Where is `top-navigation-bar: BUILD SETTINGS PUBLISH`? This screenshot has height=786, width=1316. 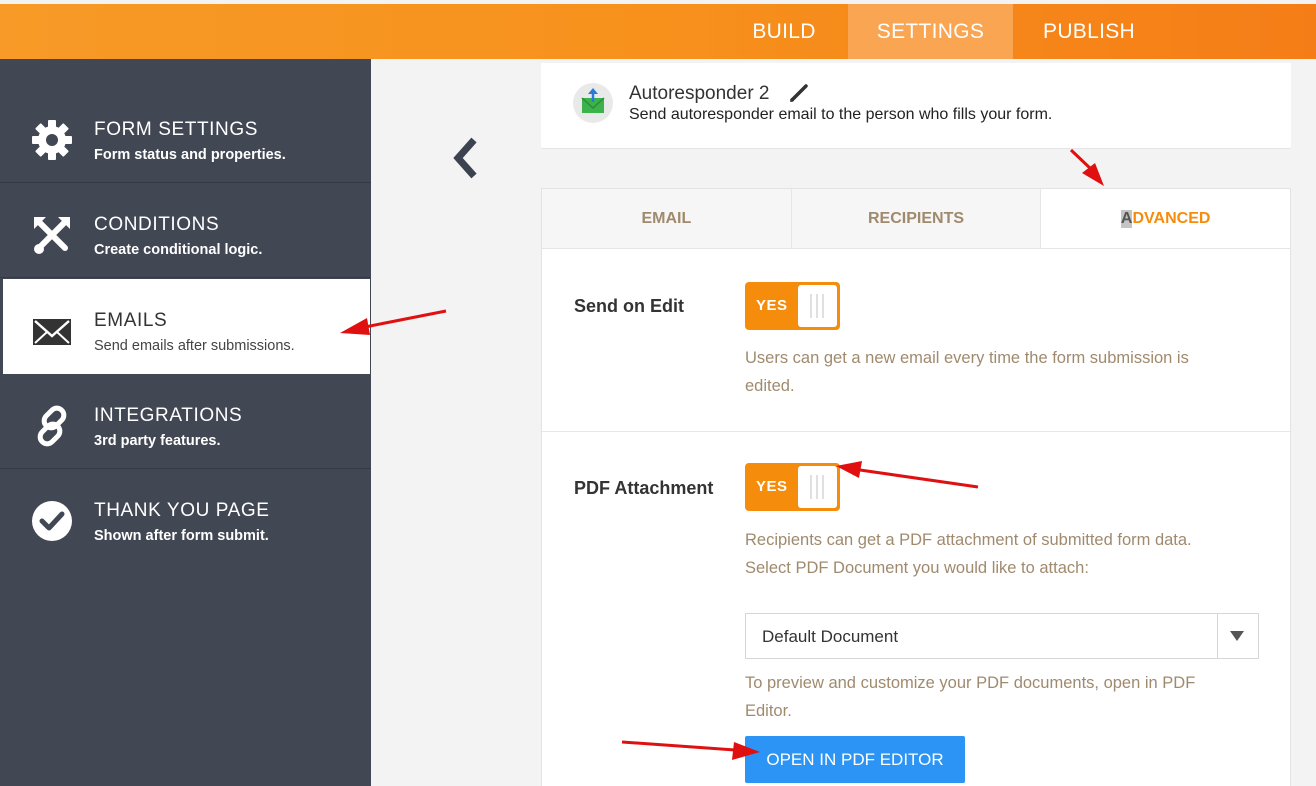
top-navigation-bar: BUILD SETTINGS PUBLISH is located at coordinates (658, 31).